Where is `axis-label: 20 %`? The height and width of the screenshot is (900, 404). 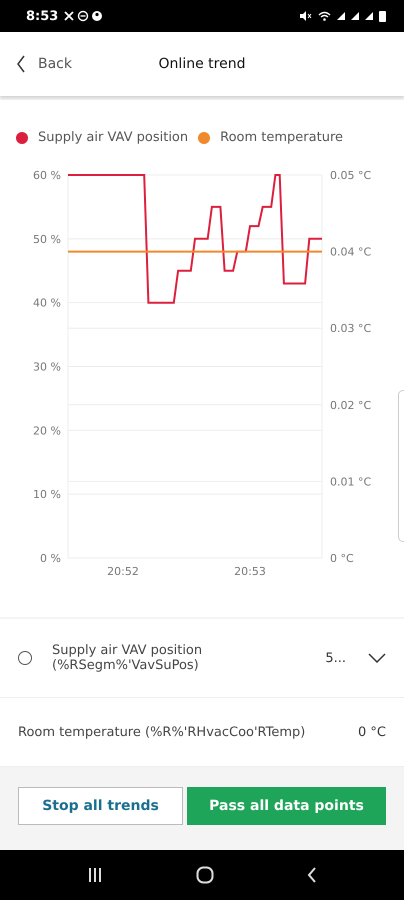
axis-label: 20 % is located at coordinates (47, 431).